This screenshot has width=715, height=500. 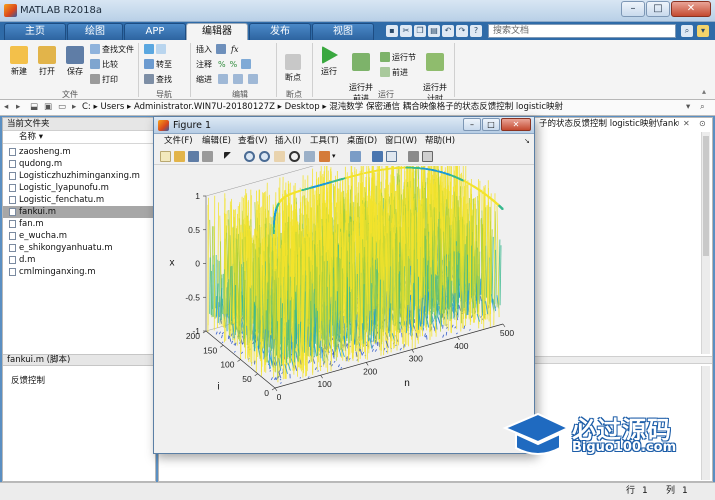 I want to click on list-item-selected: fankui.m, so click(x=79, y=212).